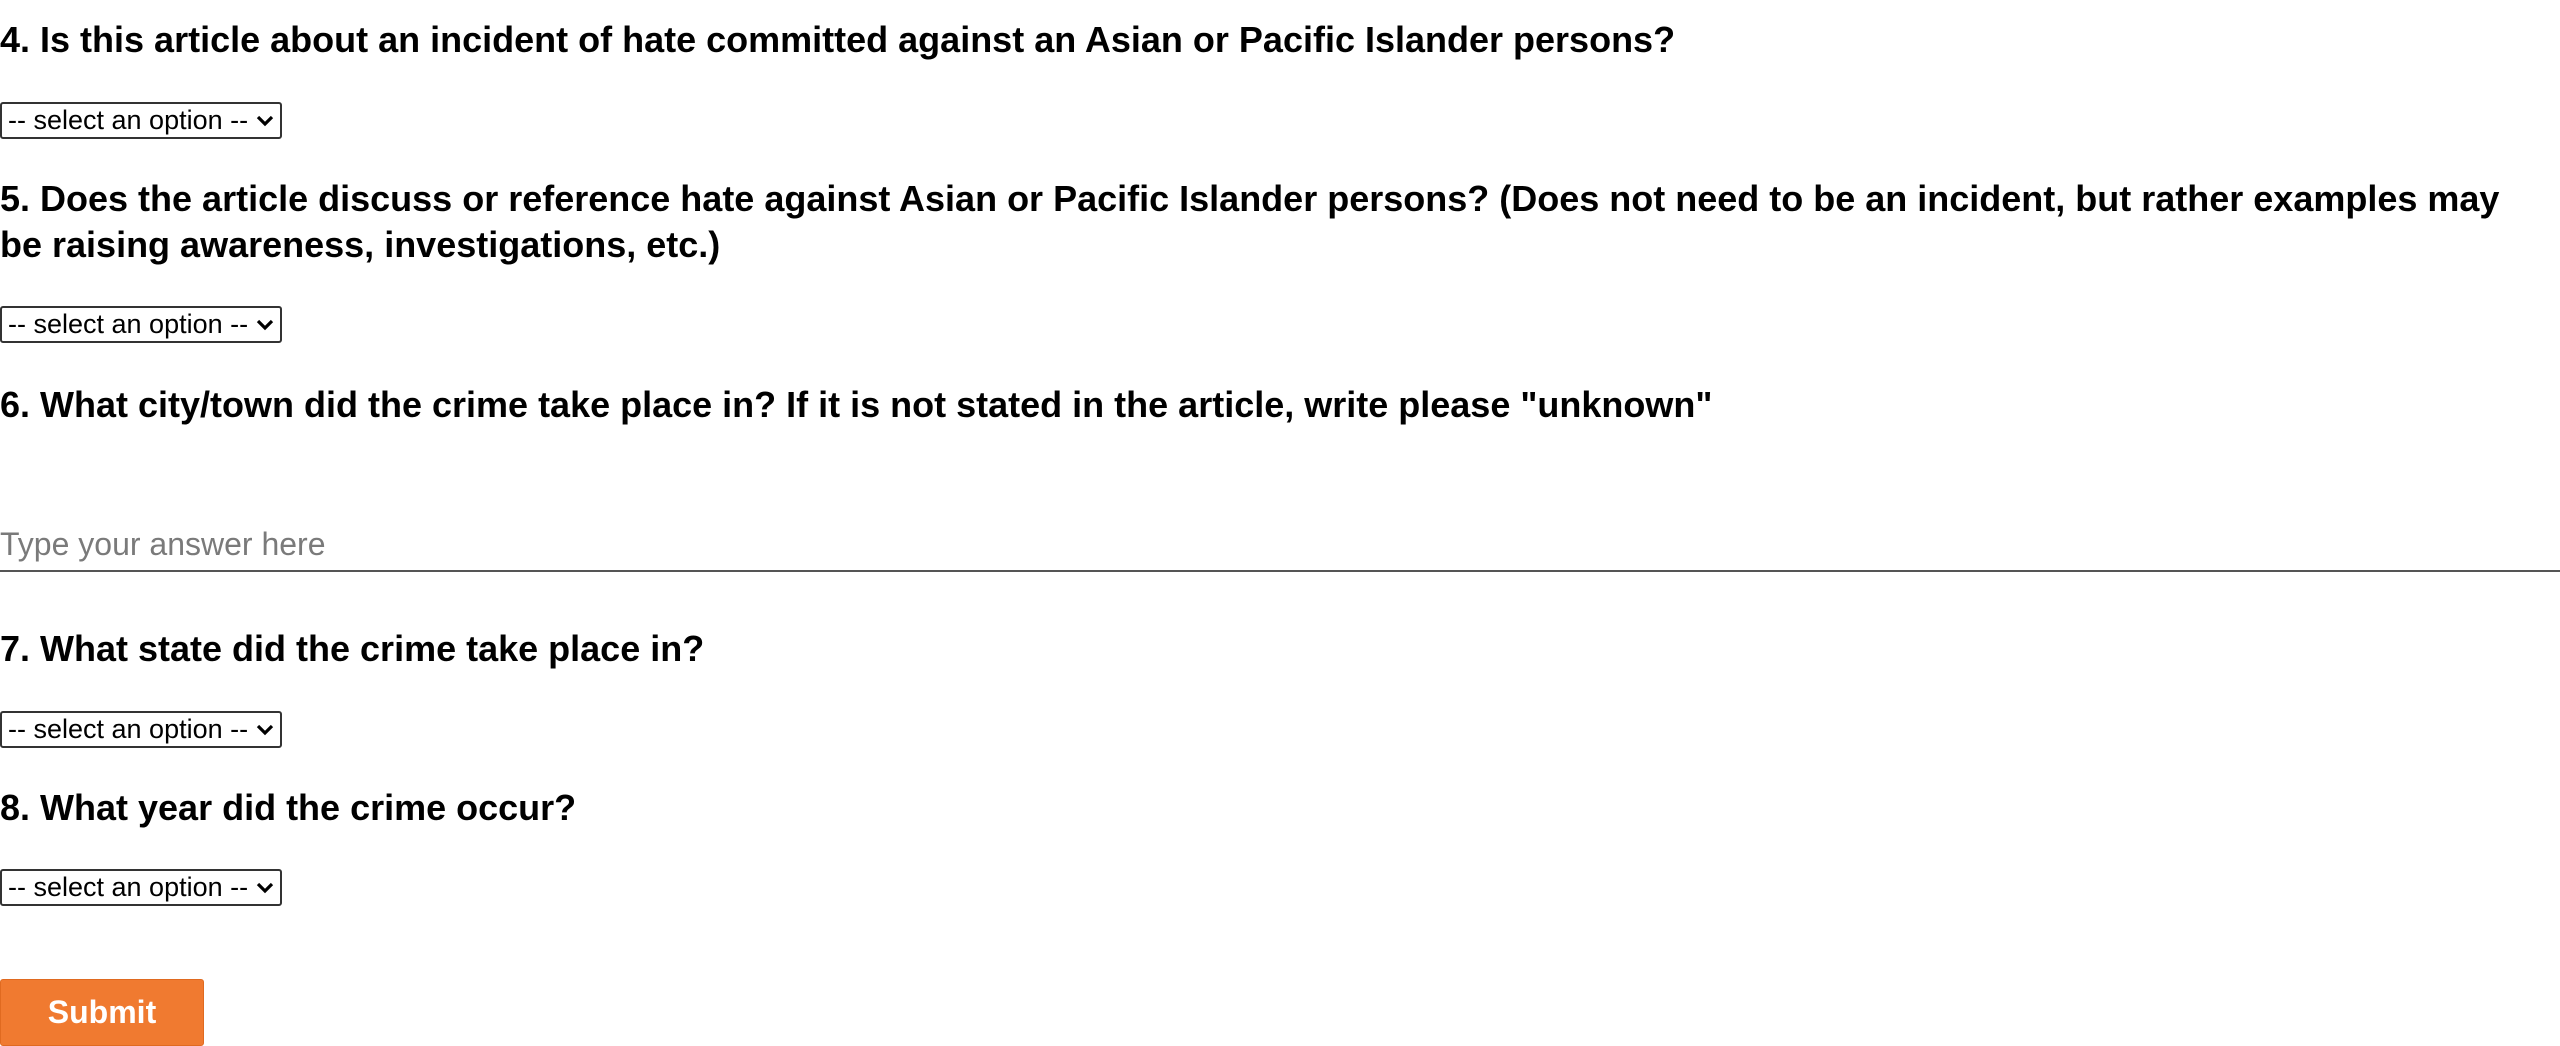 This screenshot has height=1046, width=2560. I want to click on question-8-select: -- select an option --, so click(141, 887).